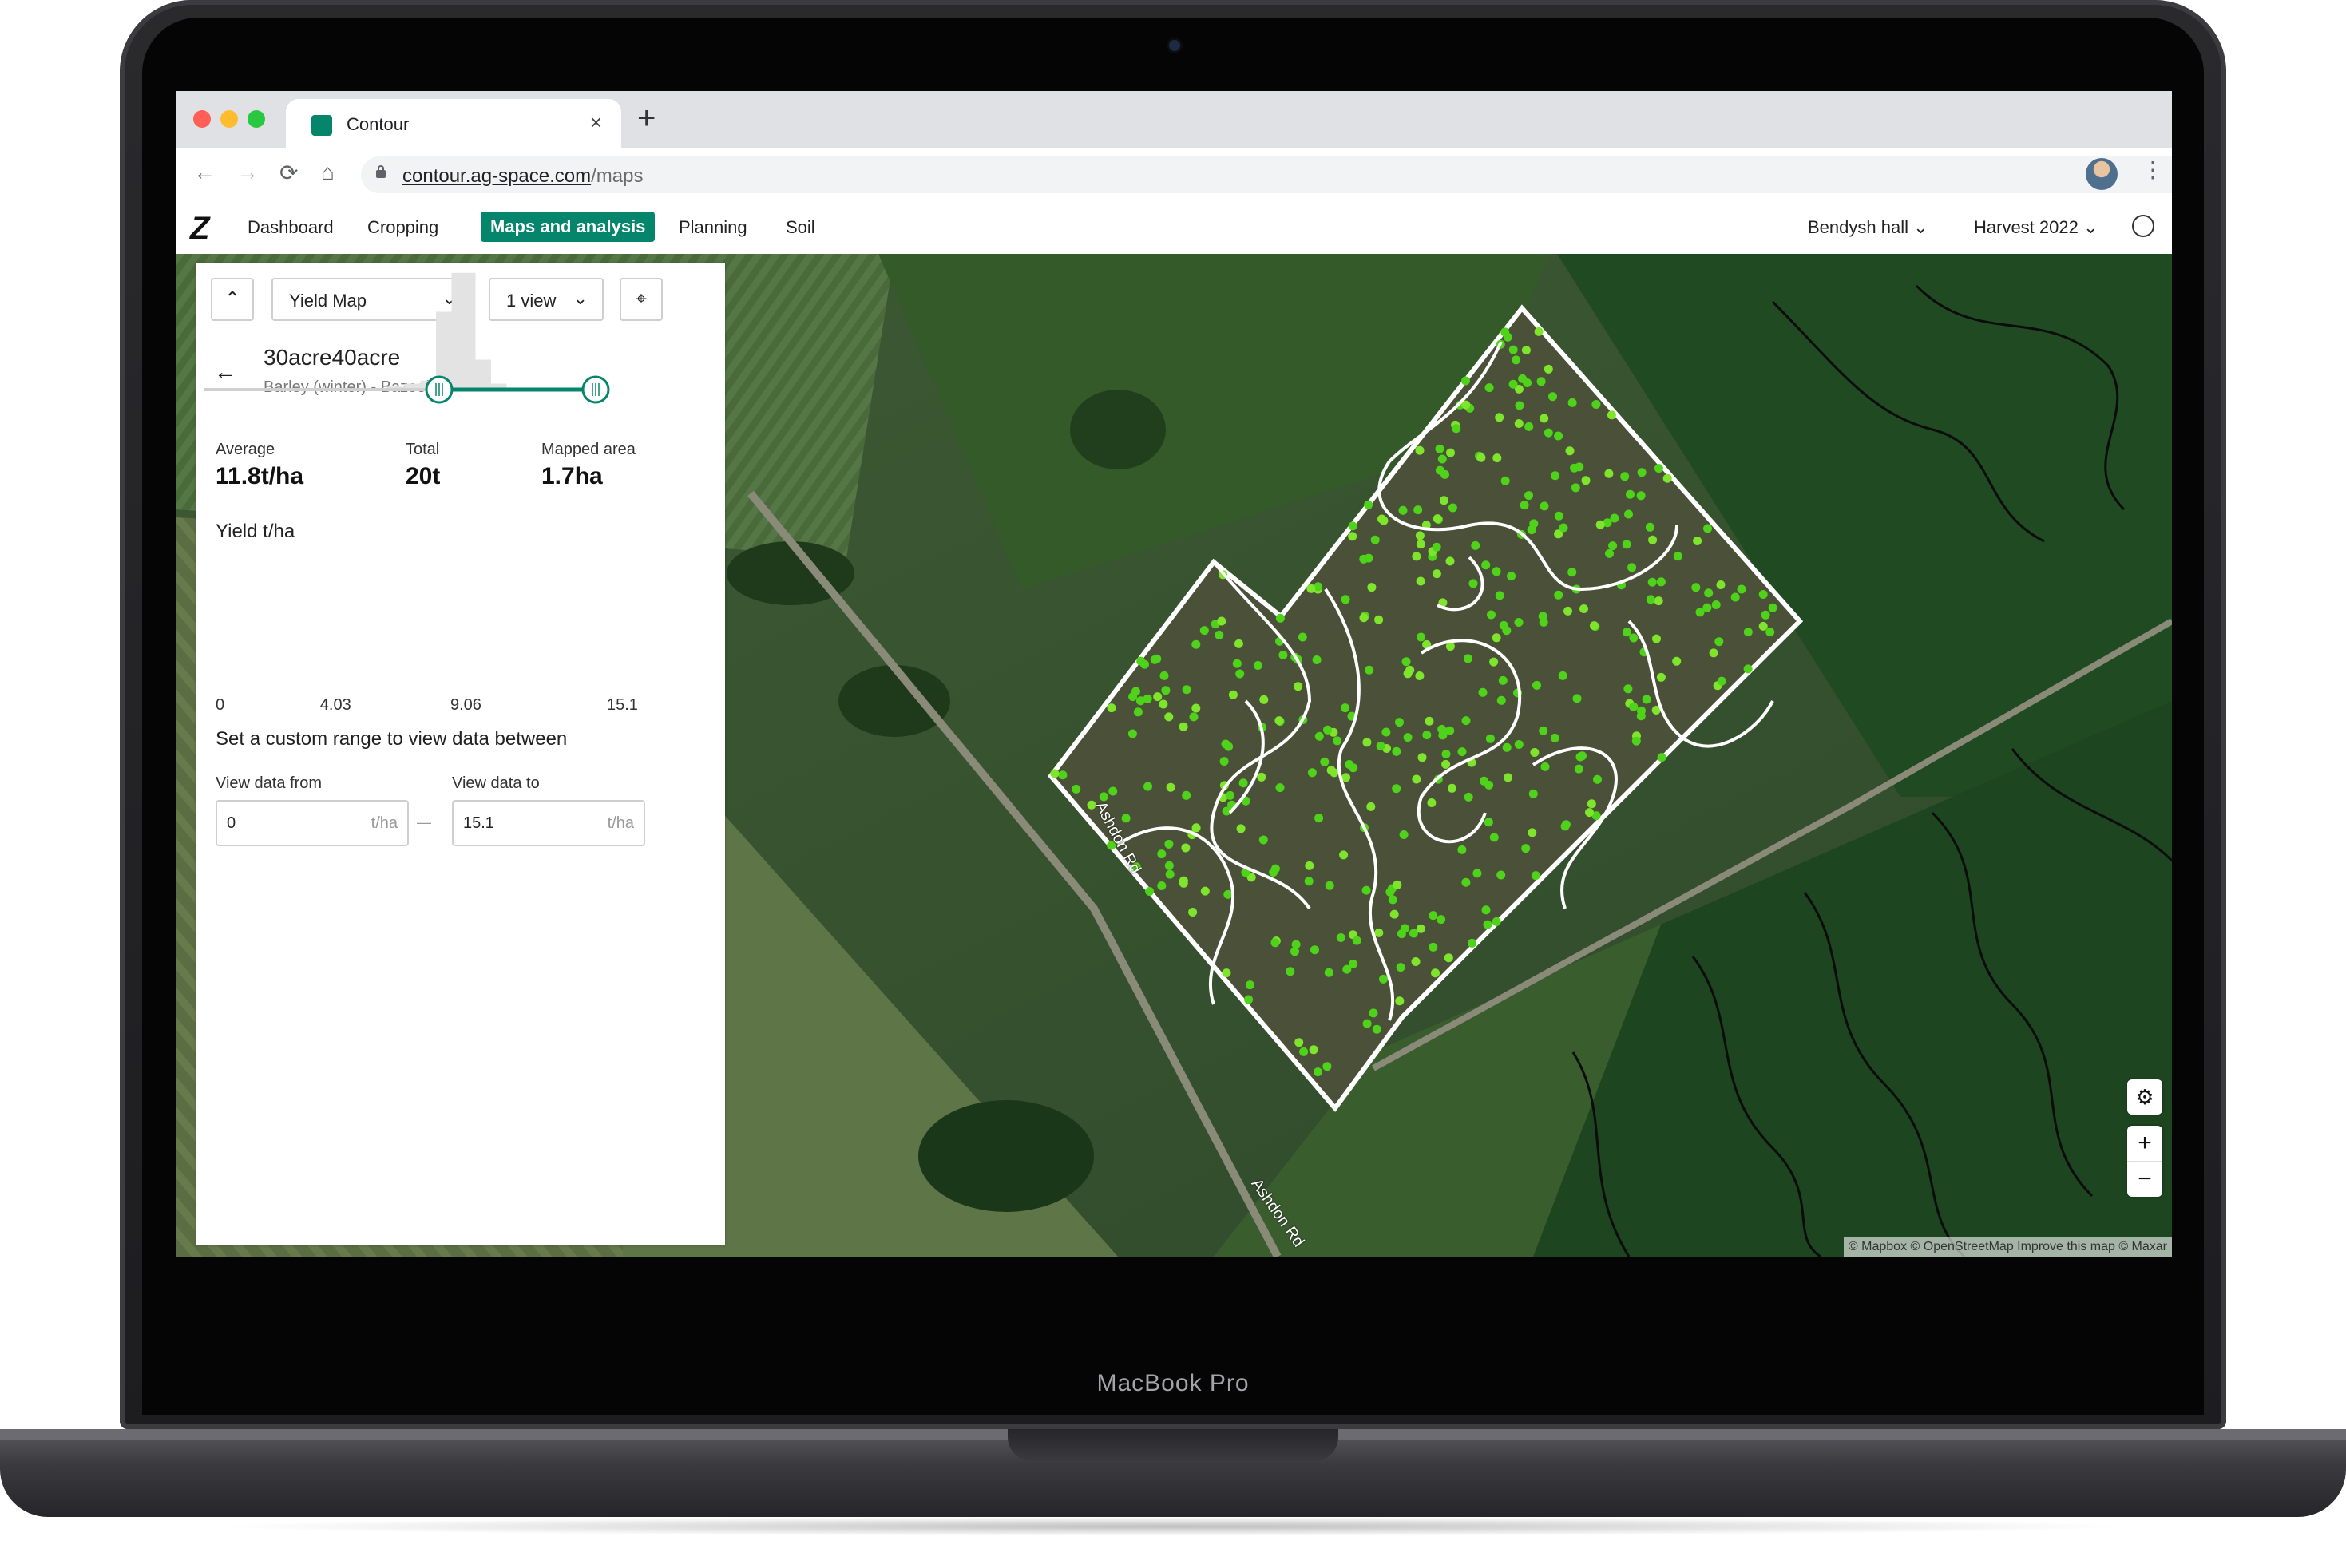  Describe the element at coordinates (2144, 1143) in the screenshot. I see `zoom-in-button: +` at that location.